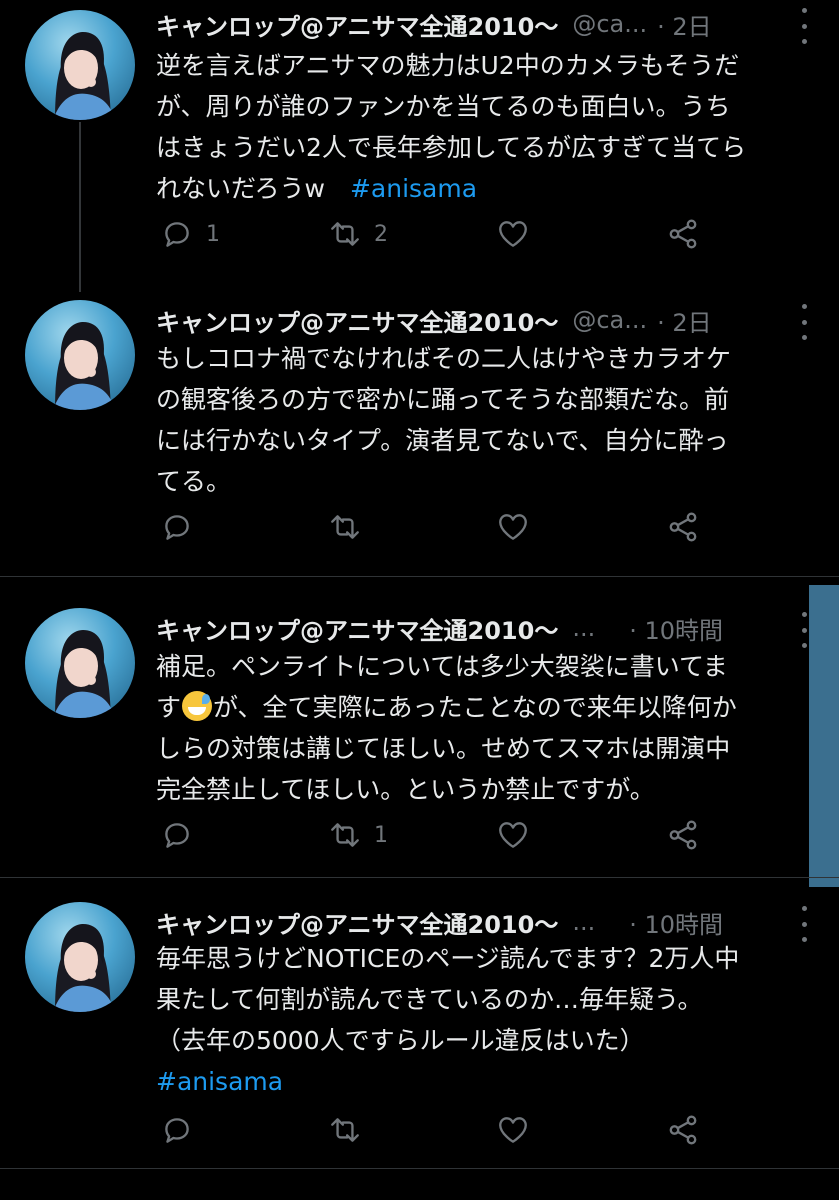  I want to click on tweet-text-line: しらの対策は講じてほしい。せめてスマホは開演中, so click(443, 748).